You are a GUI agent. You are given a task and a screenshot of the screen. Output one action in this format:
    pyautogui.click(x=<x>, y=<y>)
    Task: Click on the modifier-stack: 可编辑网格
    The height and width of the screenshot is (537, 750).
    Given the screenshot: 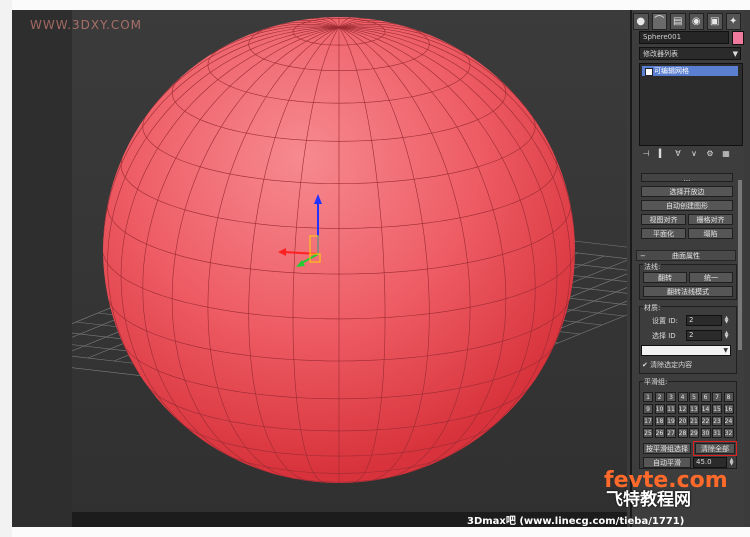 What is the action you would take?
    pyautogui.click(x=691, y=104)
    